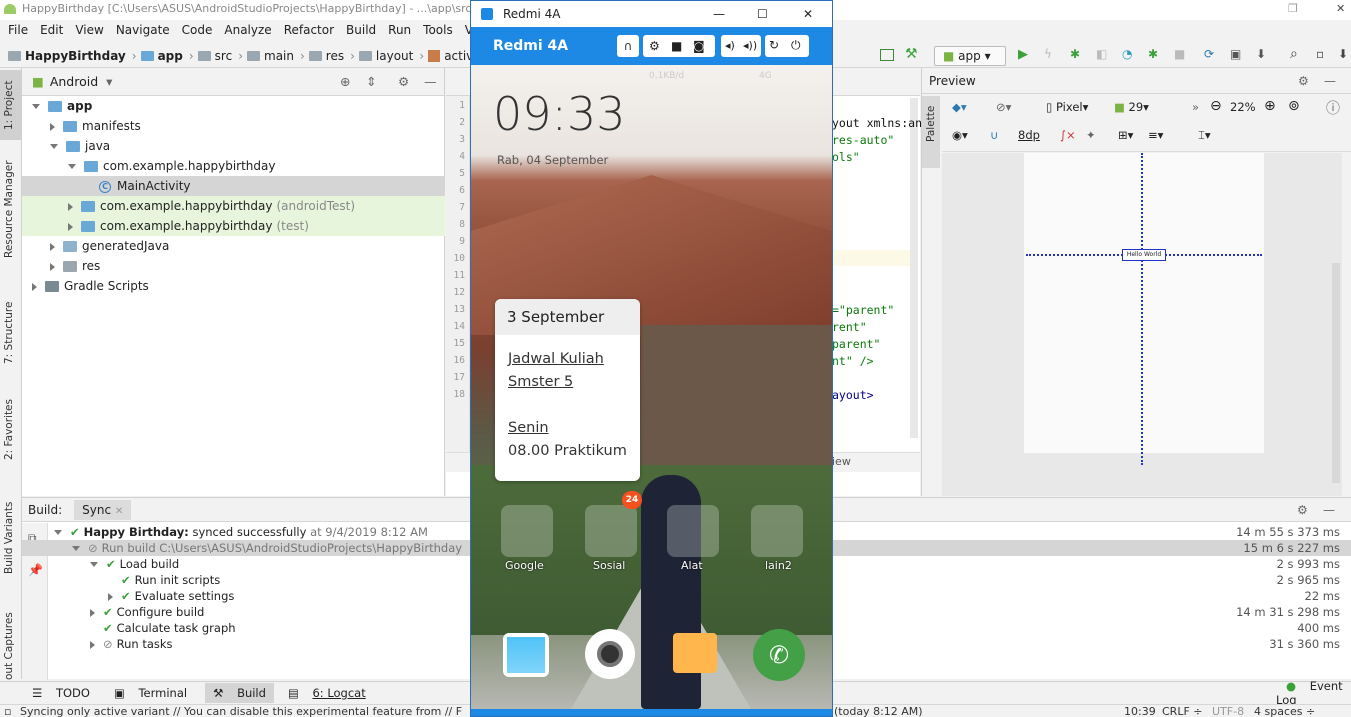 This screenshot has width=1351, height=717. What do you see at coordinates (1131, 107) in the screenshot?
I see `api-select: ■ 29▾` at bounding box center [1131, 107].